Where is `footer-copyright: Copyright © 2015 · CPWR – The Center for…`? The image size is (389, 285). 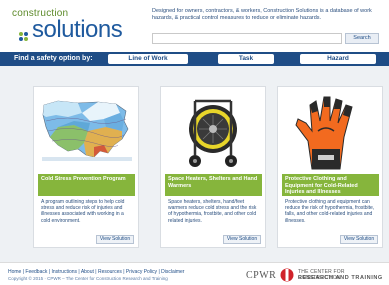 footer-copyright: Copyright © 2015 · CPWR – The Center for… is located at coordinates (88, 278).